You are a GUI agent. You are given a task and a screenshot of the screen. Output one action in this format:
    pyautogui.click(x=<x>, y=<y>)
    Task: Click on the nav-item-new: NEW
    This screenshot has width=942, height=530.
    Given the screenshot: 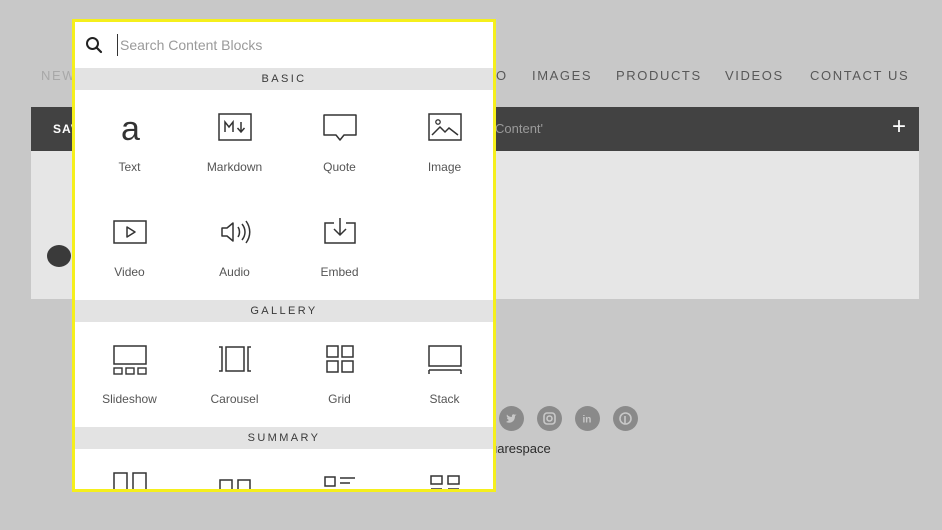 What is the action you would take?
    pyautogui.click(x=58, y=75)
    